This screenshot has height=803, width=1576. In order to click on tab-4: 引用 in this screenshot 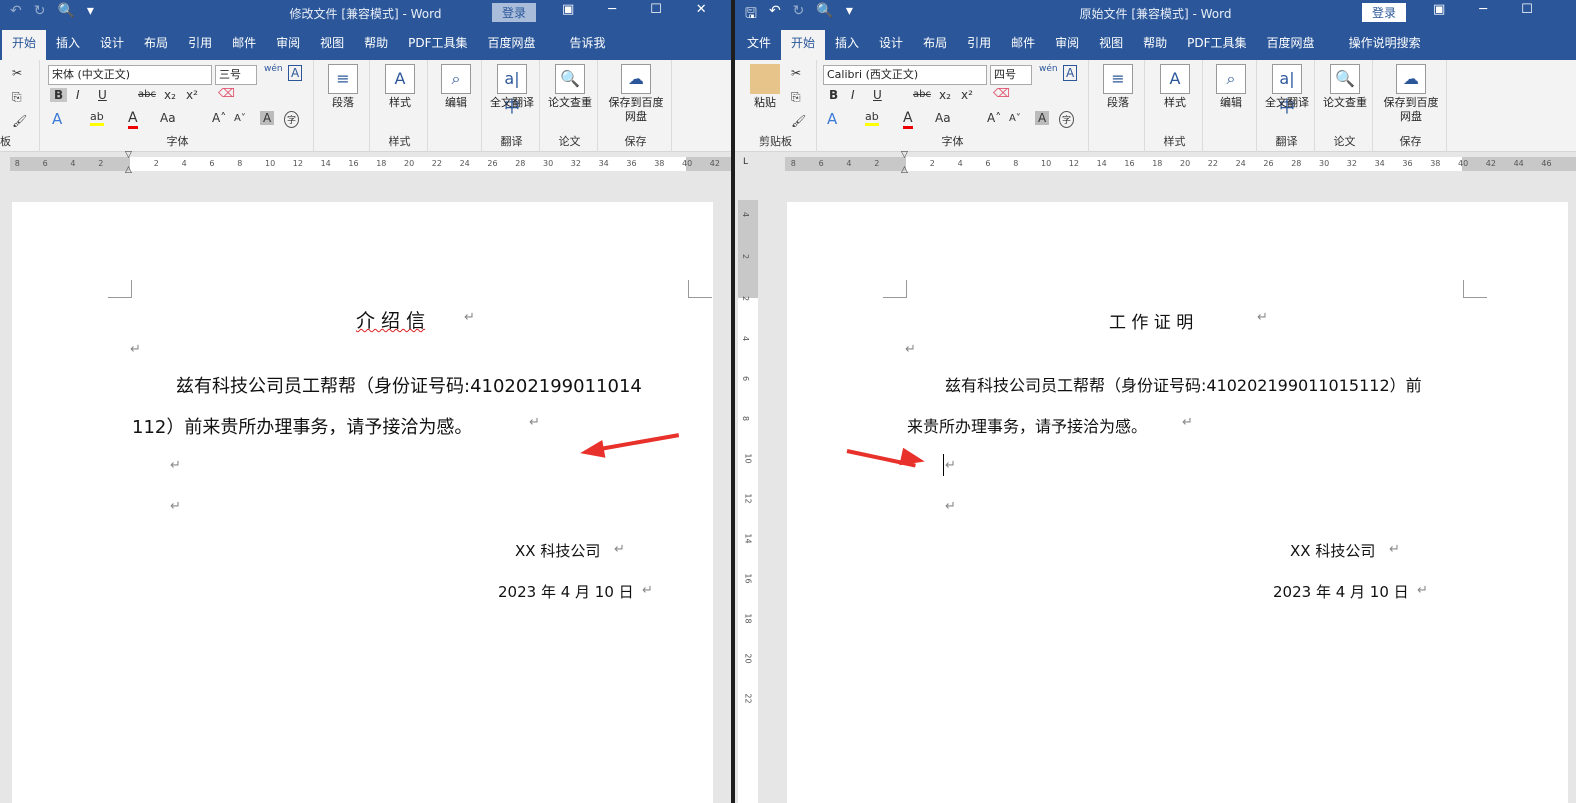, I will do `click(200, 45)`.